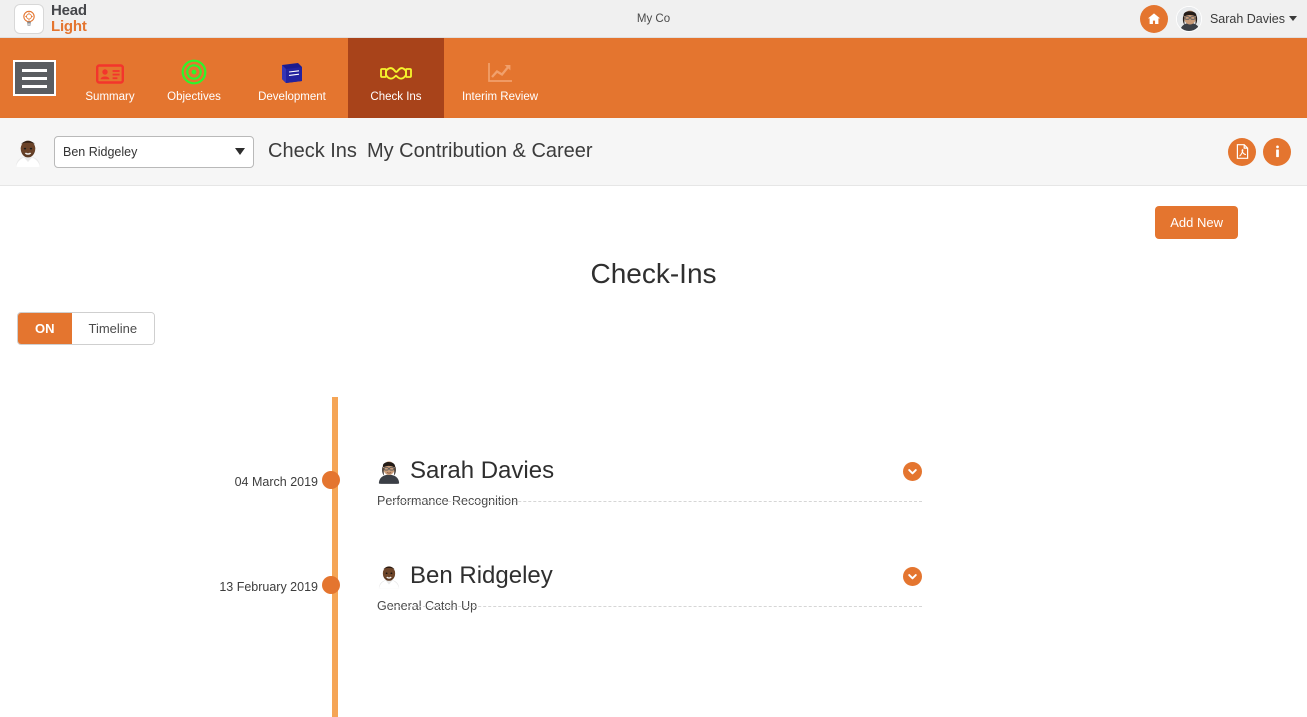  What do you see at coordinates (653, 212) in the screenshot?
I see `add-new-row: Add New` at bounding box center [653, 212].